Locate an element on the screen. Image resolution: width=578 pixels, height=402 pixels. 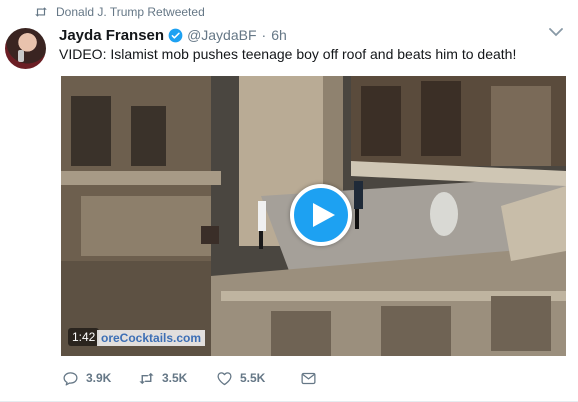
tweet-actions: 3.9K 3.5K 5.5K is located at coordinates (189, 378).